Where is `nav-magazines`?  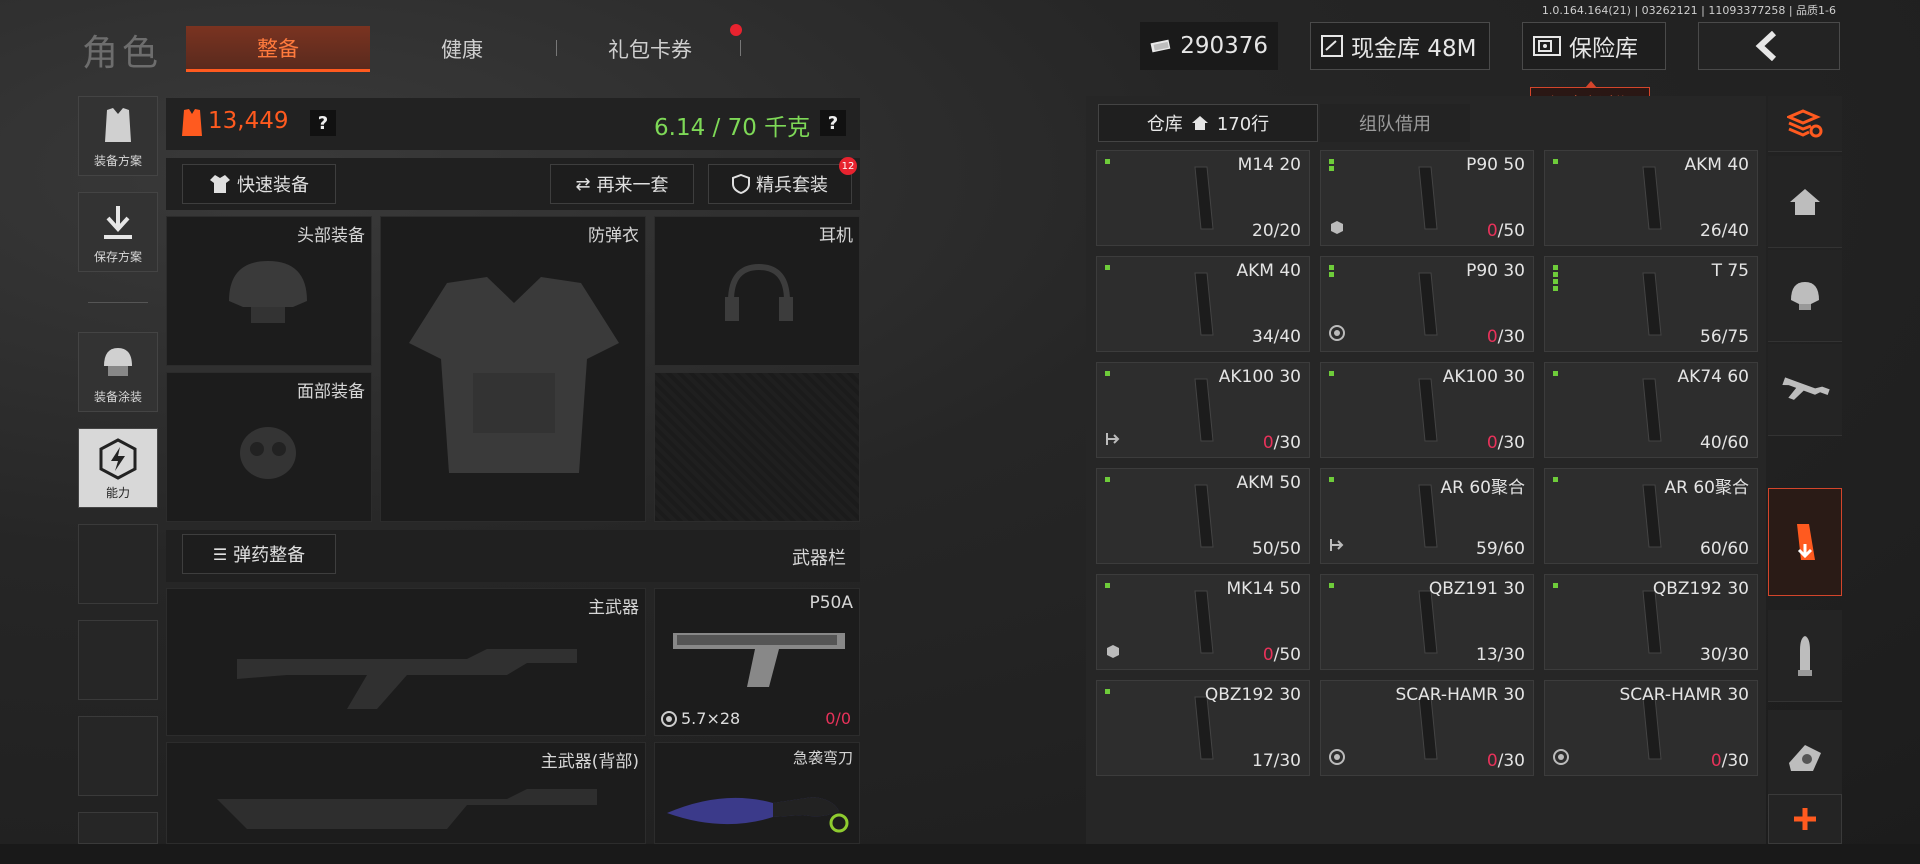
nav-magazines is located at coordinates (1805, 542).